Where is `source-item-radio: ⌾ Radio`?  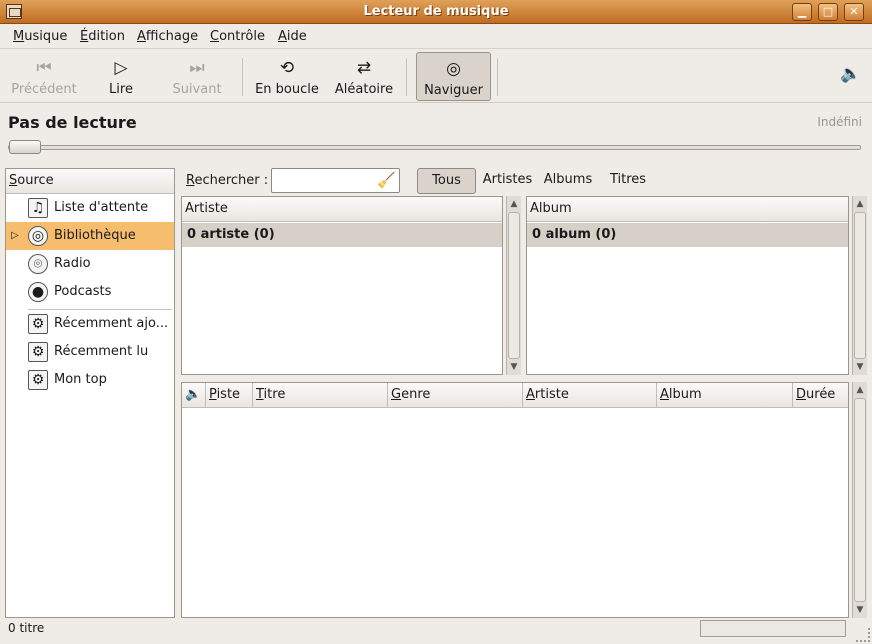
source-item-radio: ⌾ Radio is located at coordinates (90, 264).